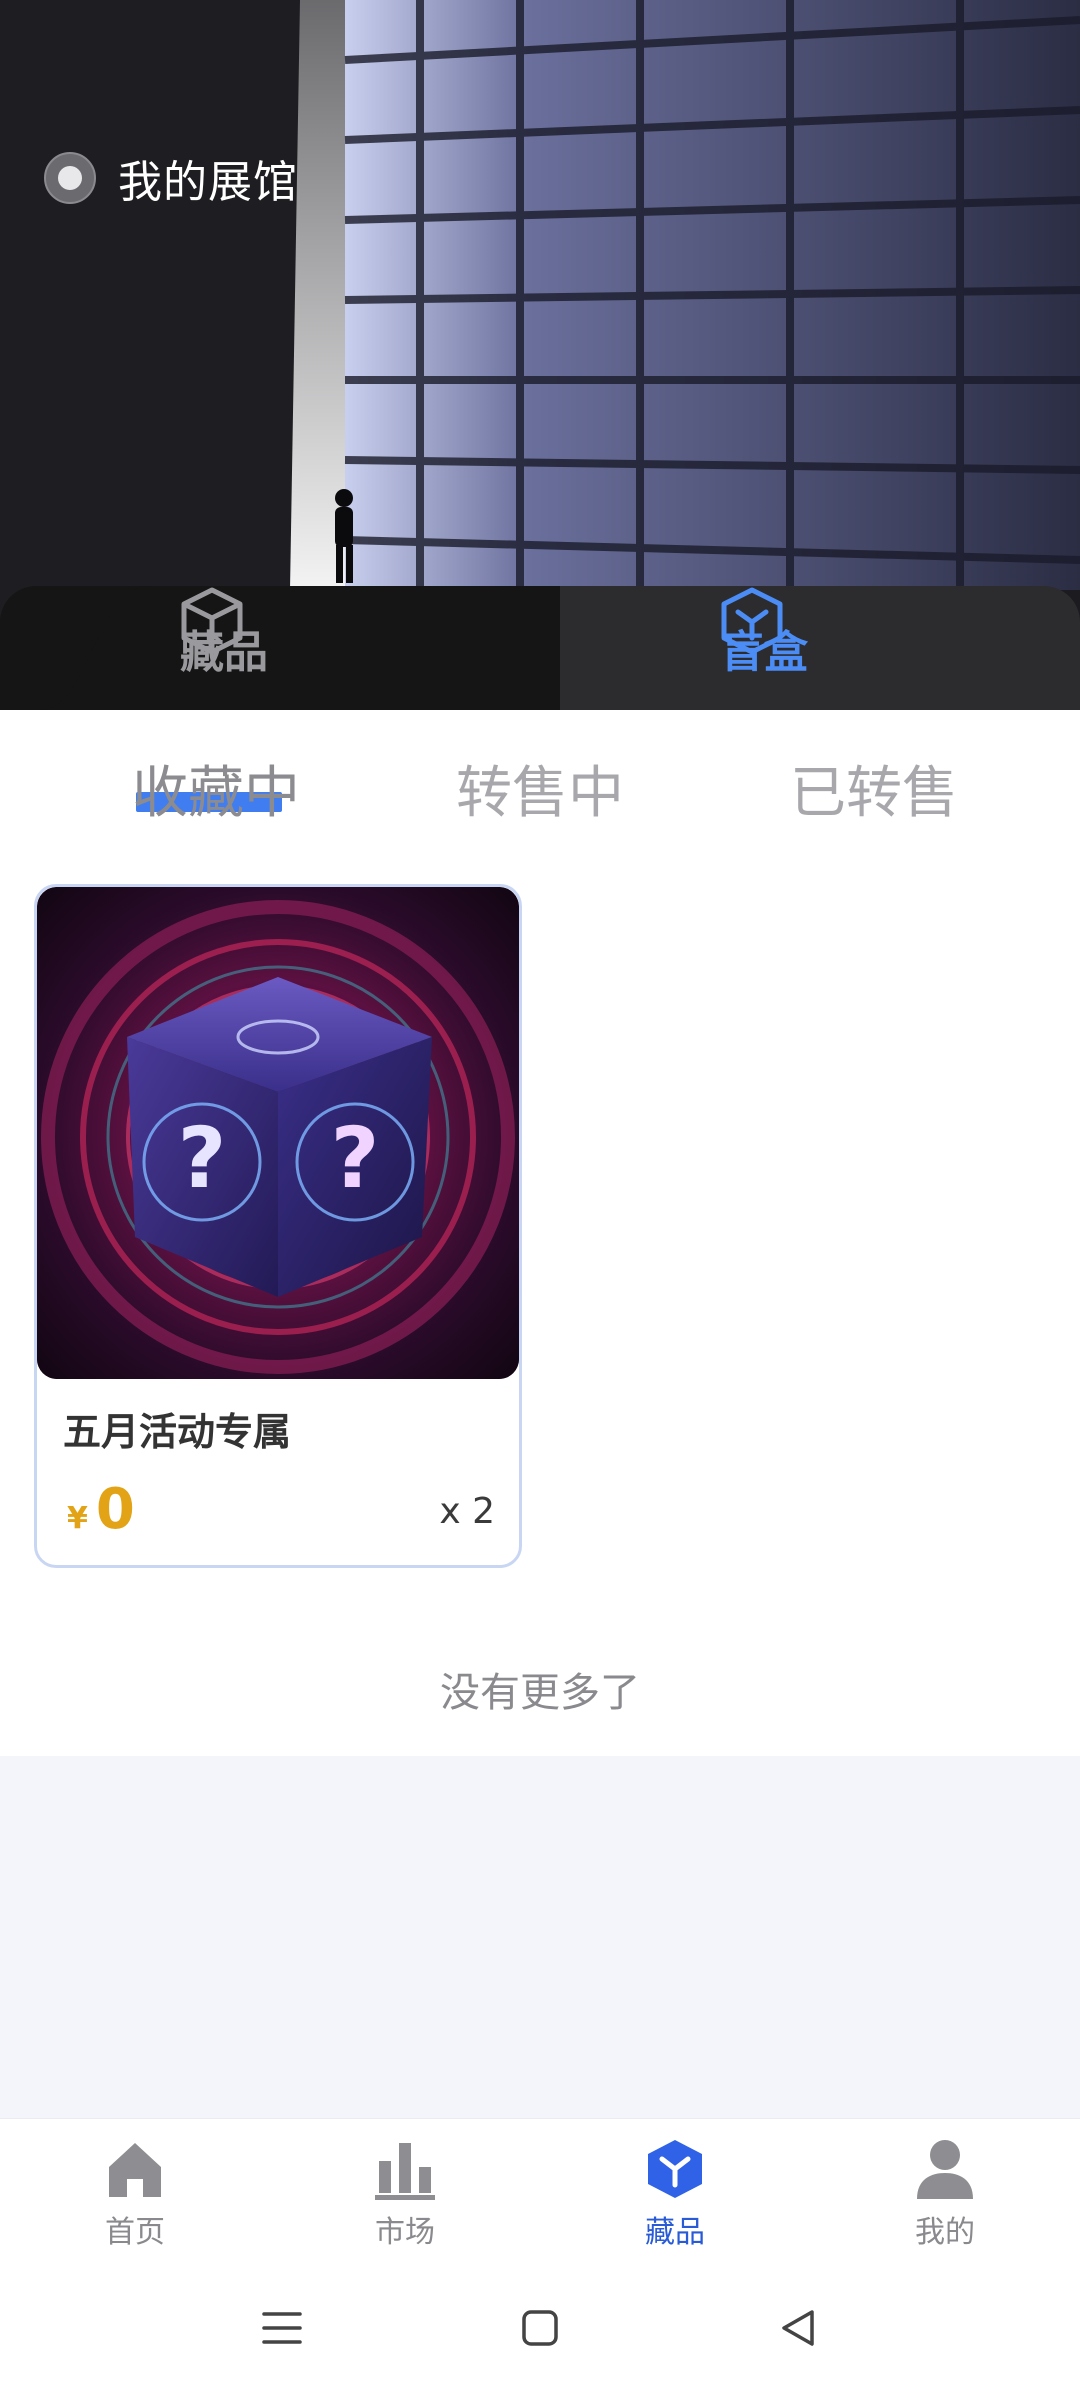 This screenshot has width=1080, height=2400. What do you see at coordinates (405, 2171) in the screenshot?
I see `market-chart-icon` at bounding box center [405, 2171].